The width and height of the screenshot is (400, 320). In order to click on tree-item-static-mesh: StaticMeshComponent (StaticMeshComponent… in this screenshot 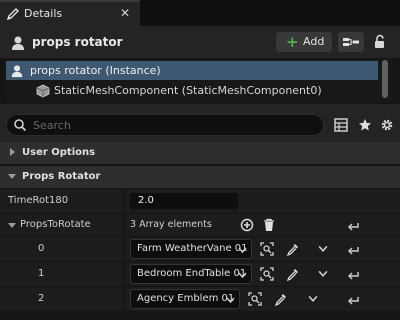, I will do `click(192, 90)`.